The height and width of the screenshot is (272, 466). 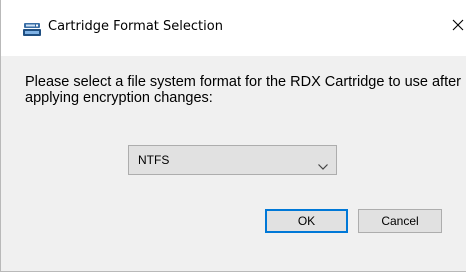 I want to click on rdx-drive-icon, so click(x=32, y=29).